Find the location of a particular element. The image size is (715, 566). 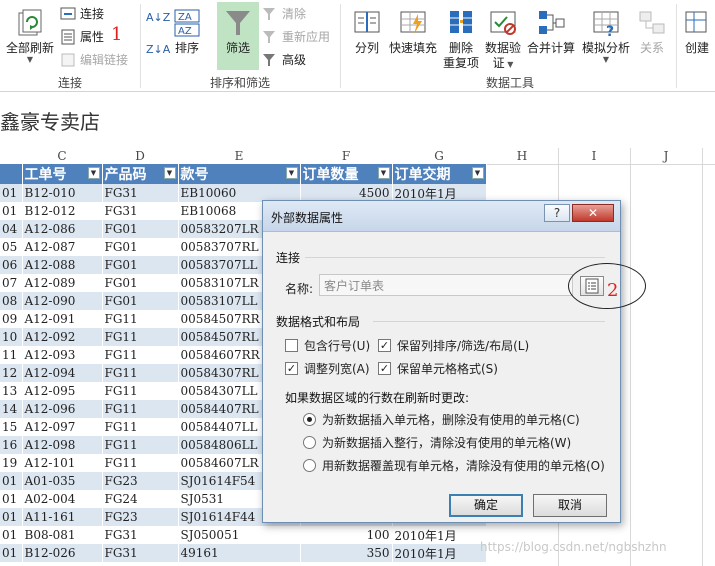

preserve-sort-checkbox: ✓ 保留列排序/筛选/布局(L) is located at coordinates (453, 345).